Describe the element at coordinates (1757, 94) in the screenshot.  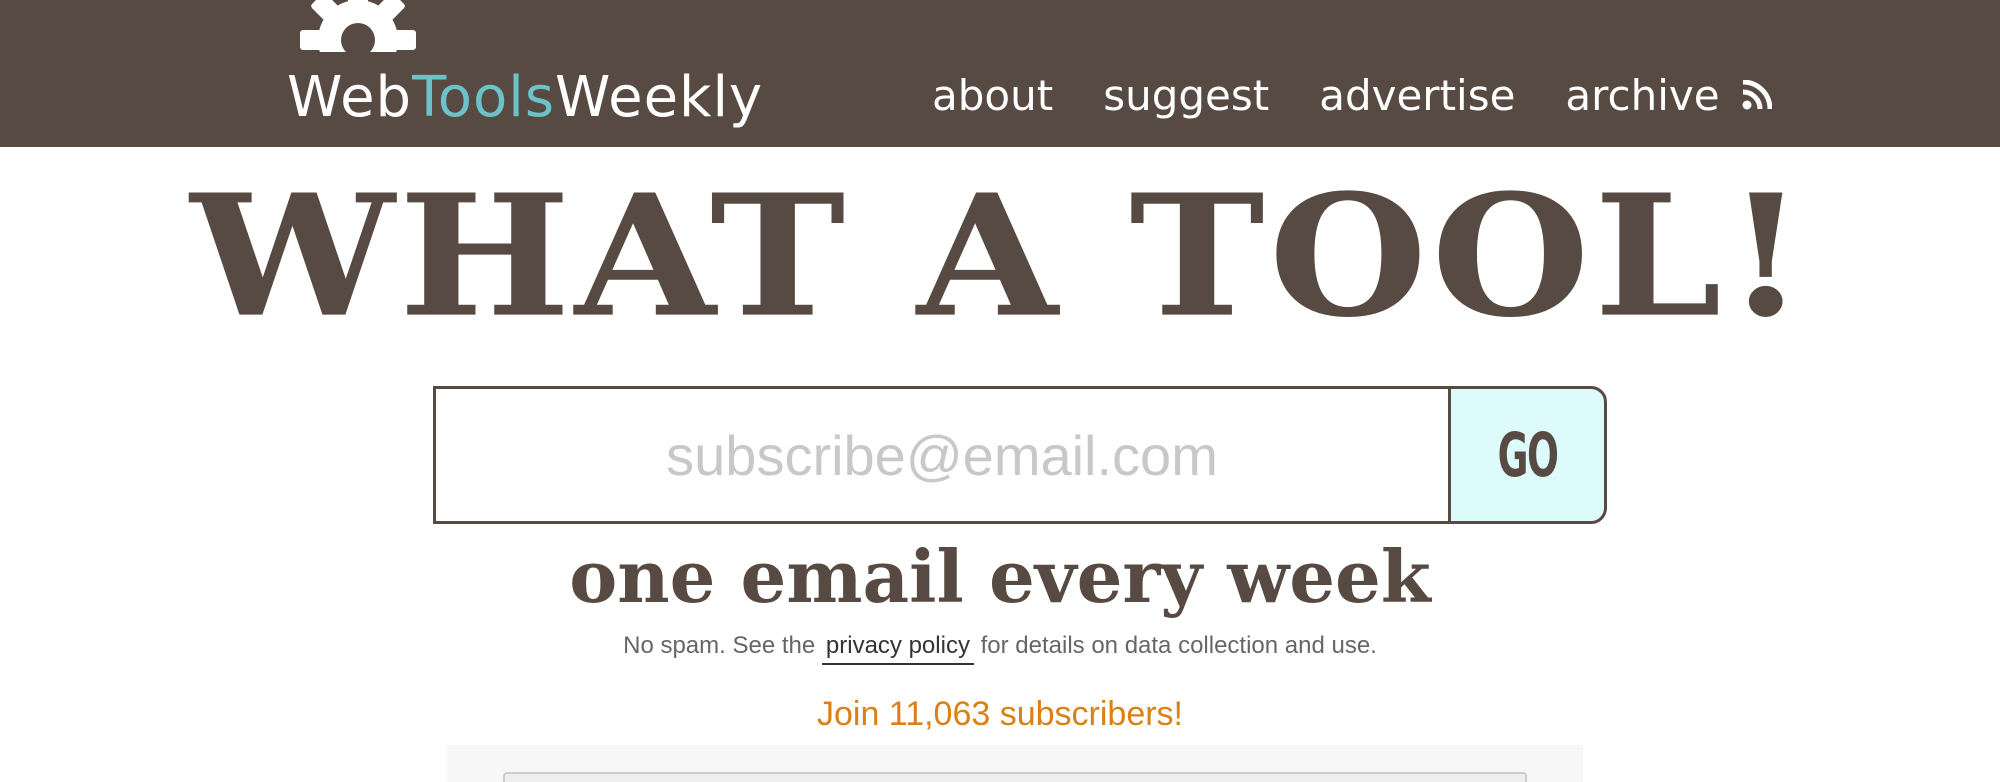
I see `rss-icon` at that location.